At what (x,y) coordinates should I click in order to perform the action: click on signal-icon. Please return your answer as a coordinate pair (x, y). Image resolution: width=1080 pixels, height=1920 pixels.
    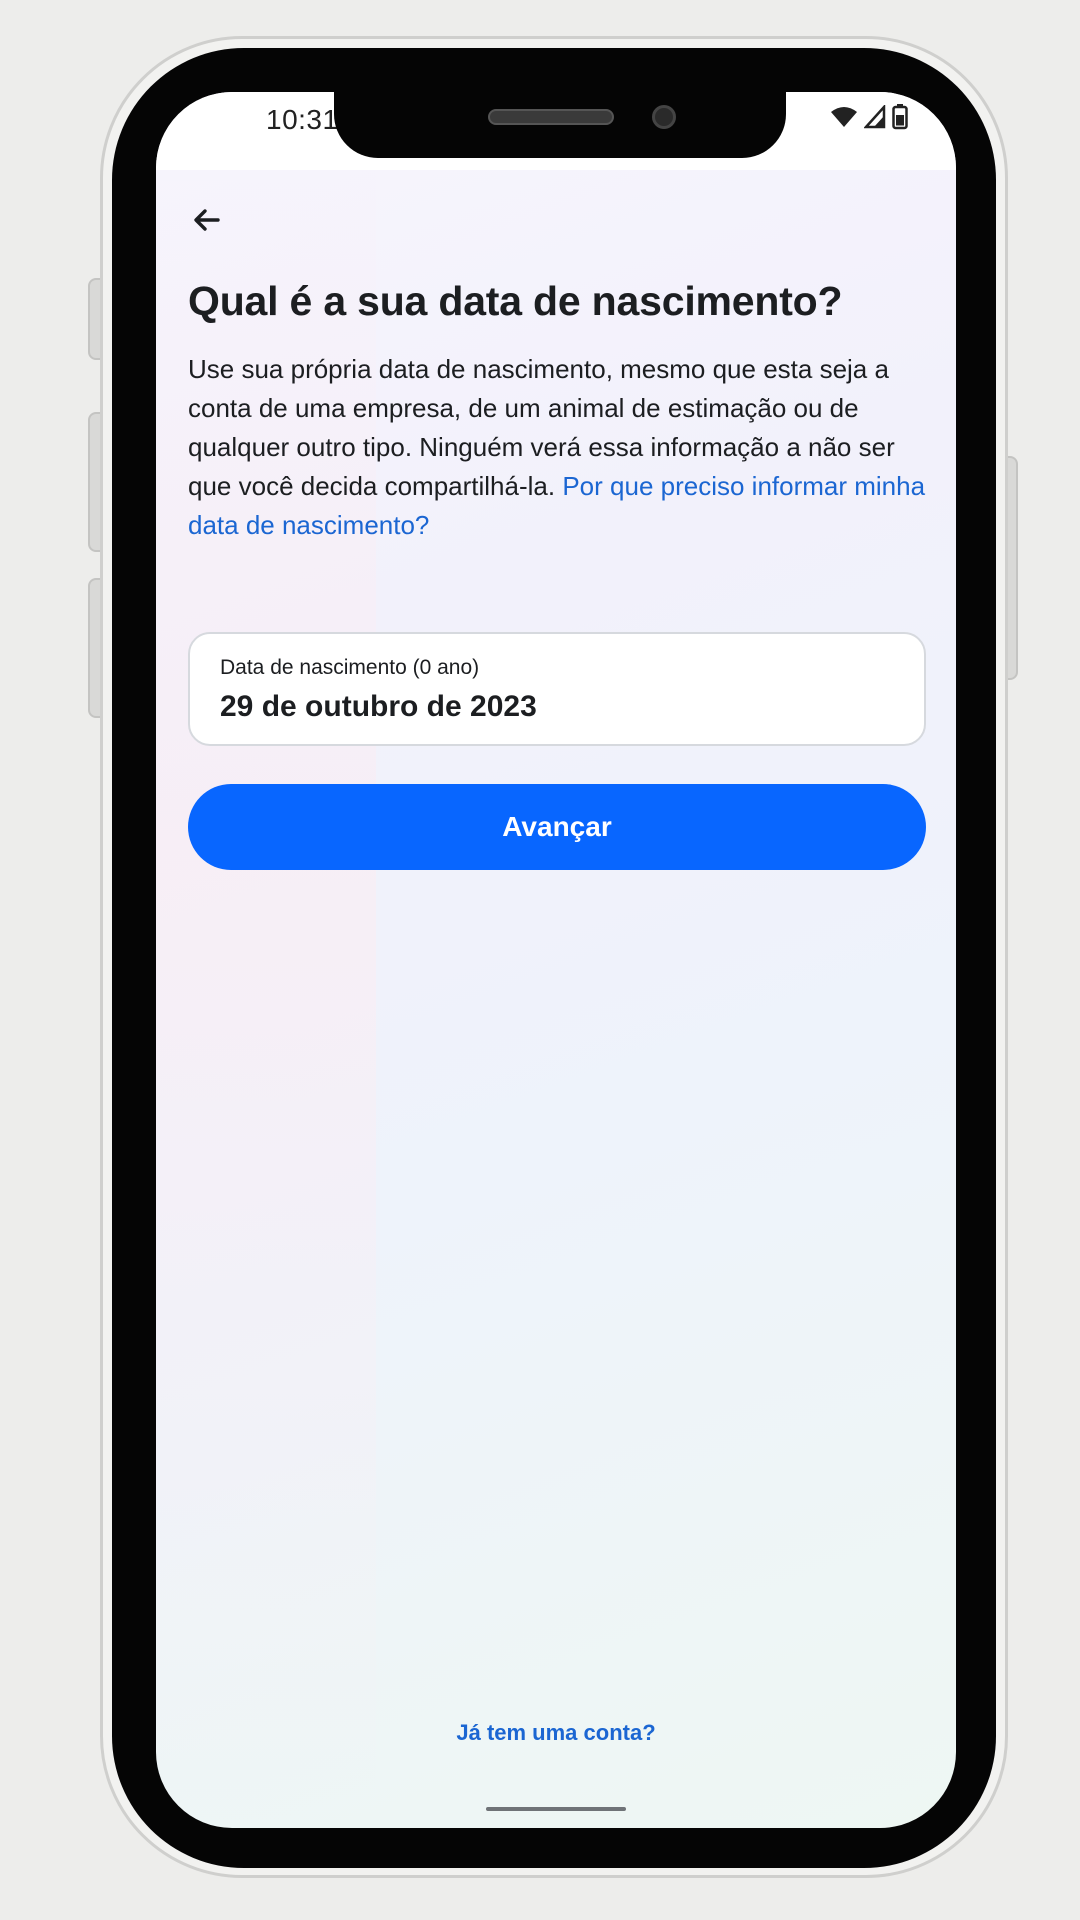
    Looking at the image, I should click on (875, 117).